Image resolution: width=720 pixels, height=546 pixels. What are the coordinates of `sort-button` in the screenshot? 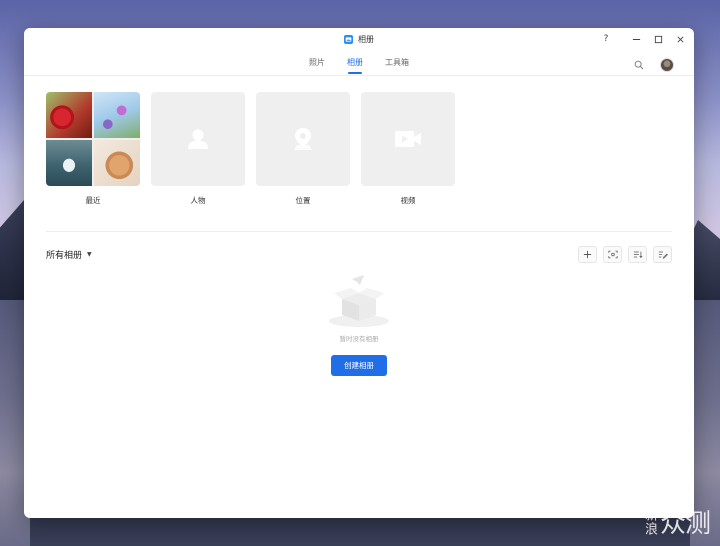 It's located at (637, 254).